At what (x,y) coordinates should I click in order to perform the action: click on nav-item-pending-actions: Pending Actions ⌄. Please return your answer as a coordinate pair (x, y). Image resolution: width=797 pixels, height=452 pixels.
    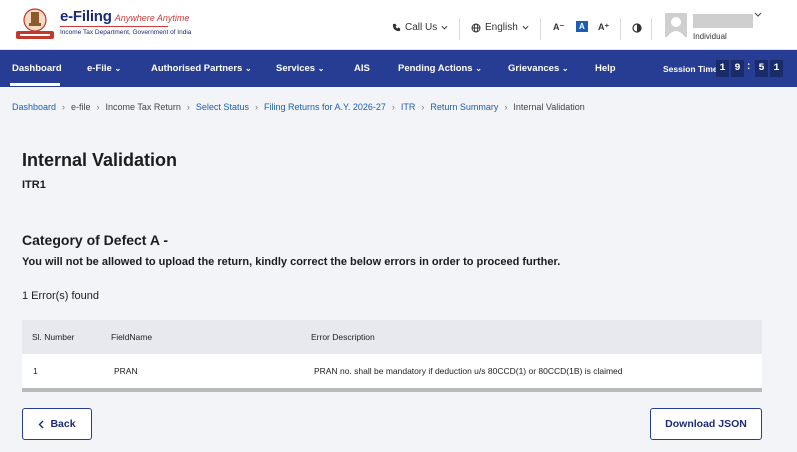
    Looking at the image, I should click on (440, 68).